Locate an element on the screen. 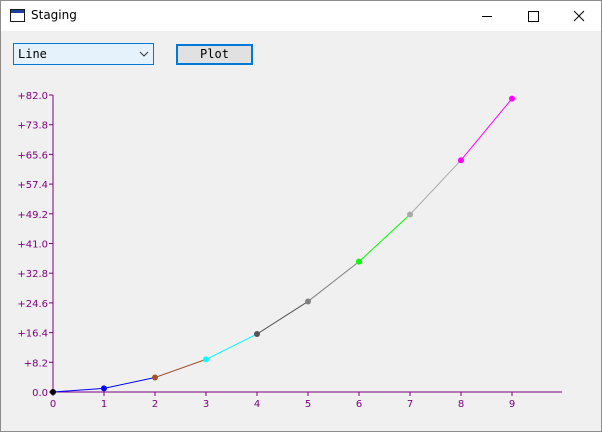  chart-type-dropdown: Line is located at coordinates (83, 54).